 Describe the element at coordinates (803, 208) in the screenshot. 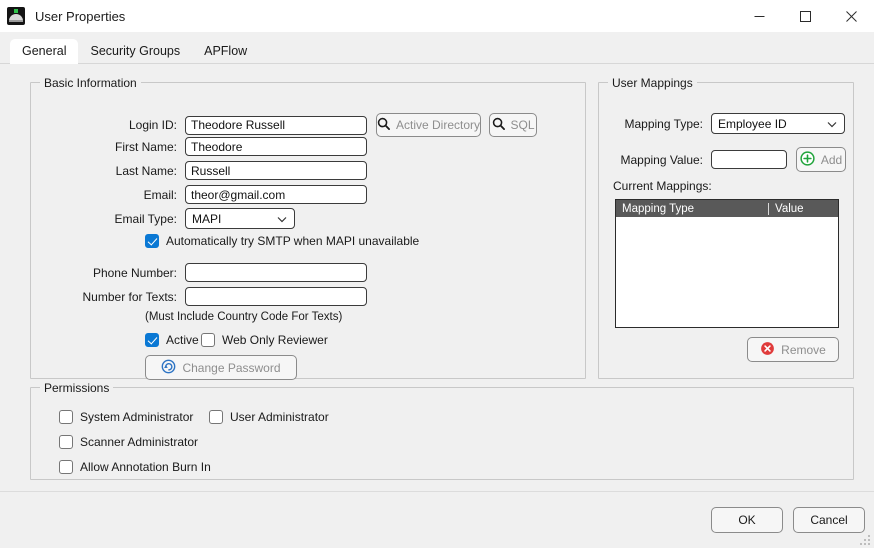

I see `column-header-value: Value` at that location.